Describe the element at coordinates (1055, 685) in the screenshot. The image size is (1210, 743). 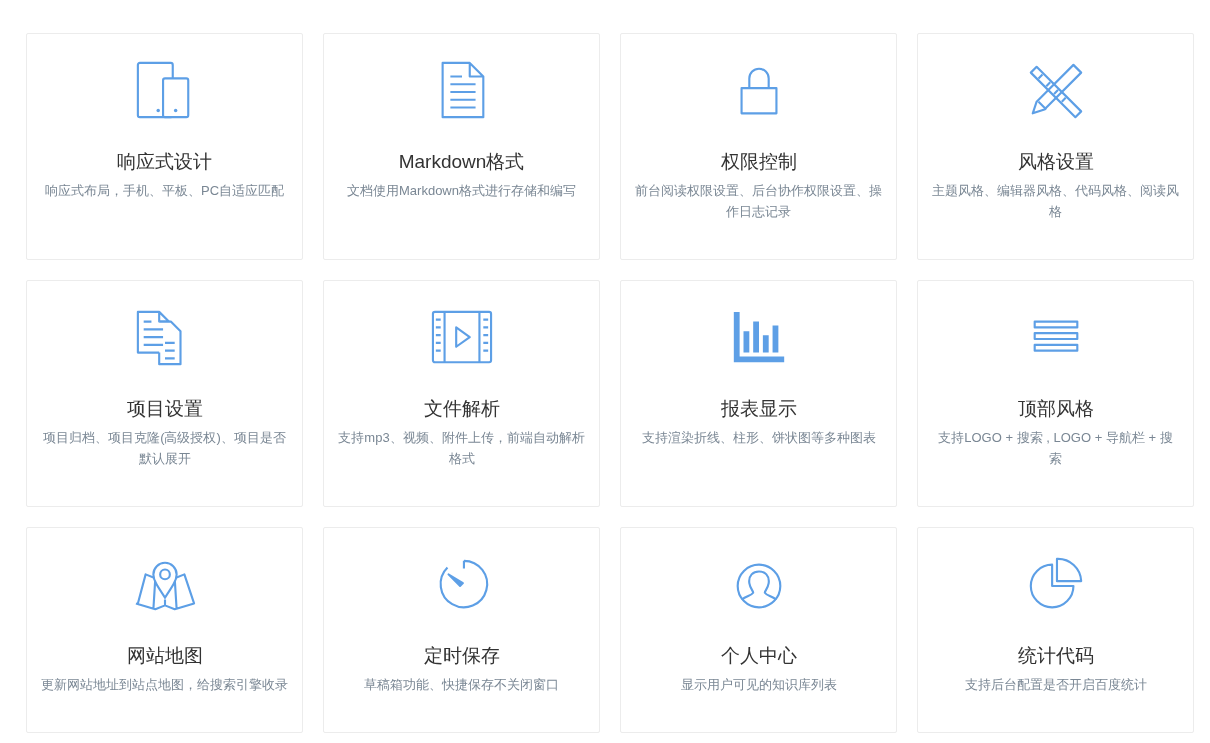
I see `feature-description: 支持后台配置是否开启百度统计` at that location.